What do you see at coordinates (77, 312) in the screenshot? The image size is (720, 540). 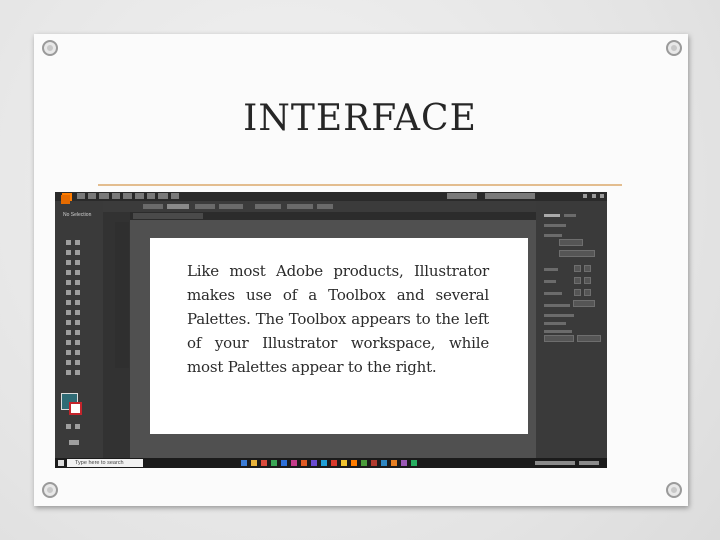 I see `free-transform-tool-icon` at bounding box center [77, 312].